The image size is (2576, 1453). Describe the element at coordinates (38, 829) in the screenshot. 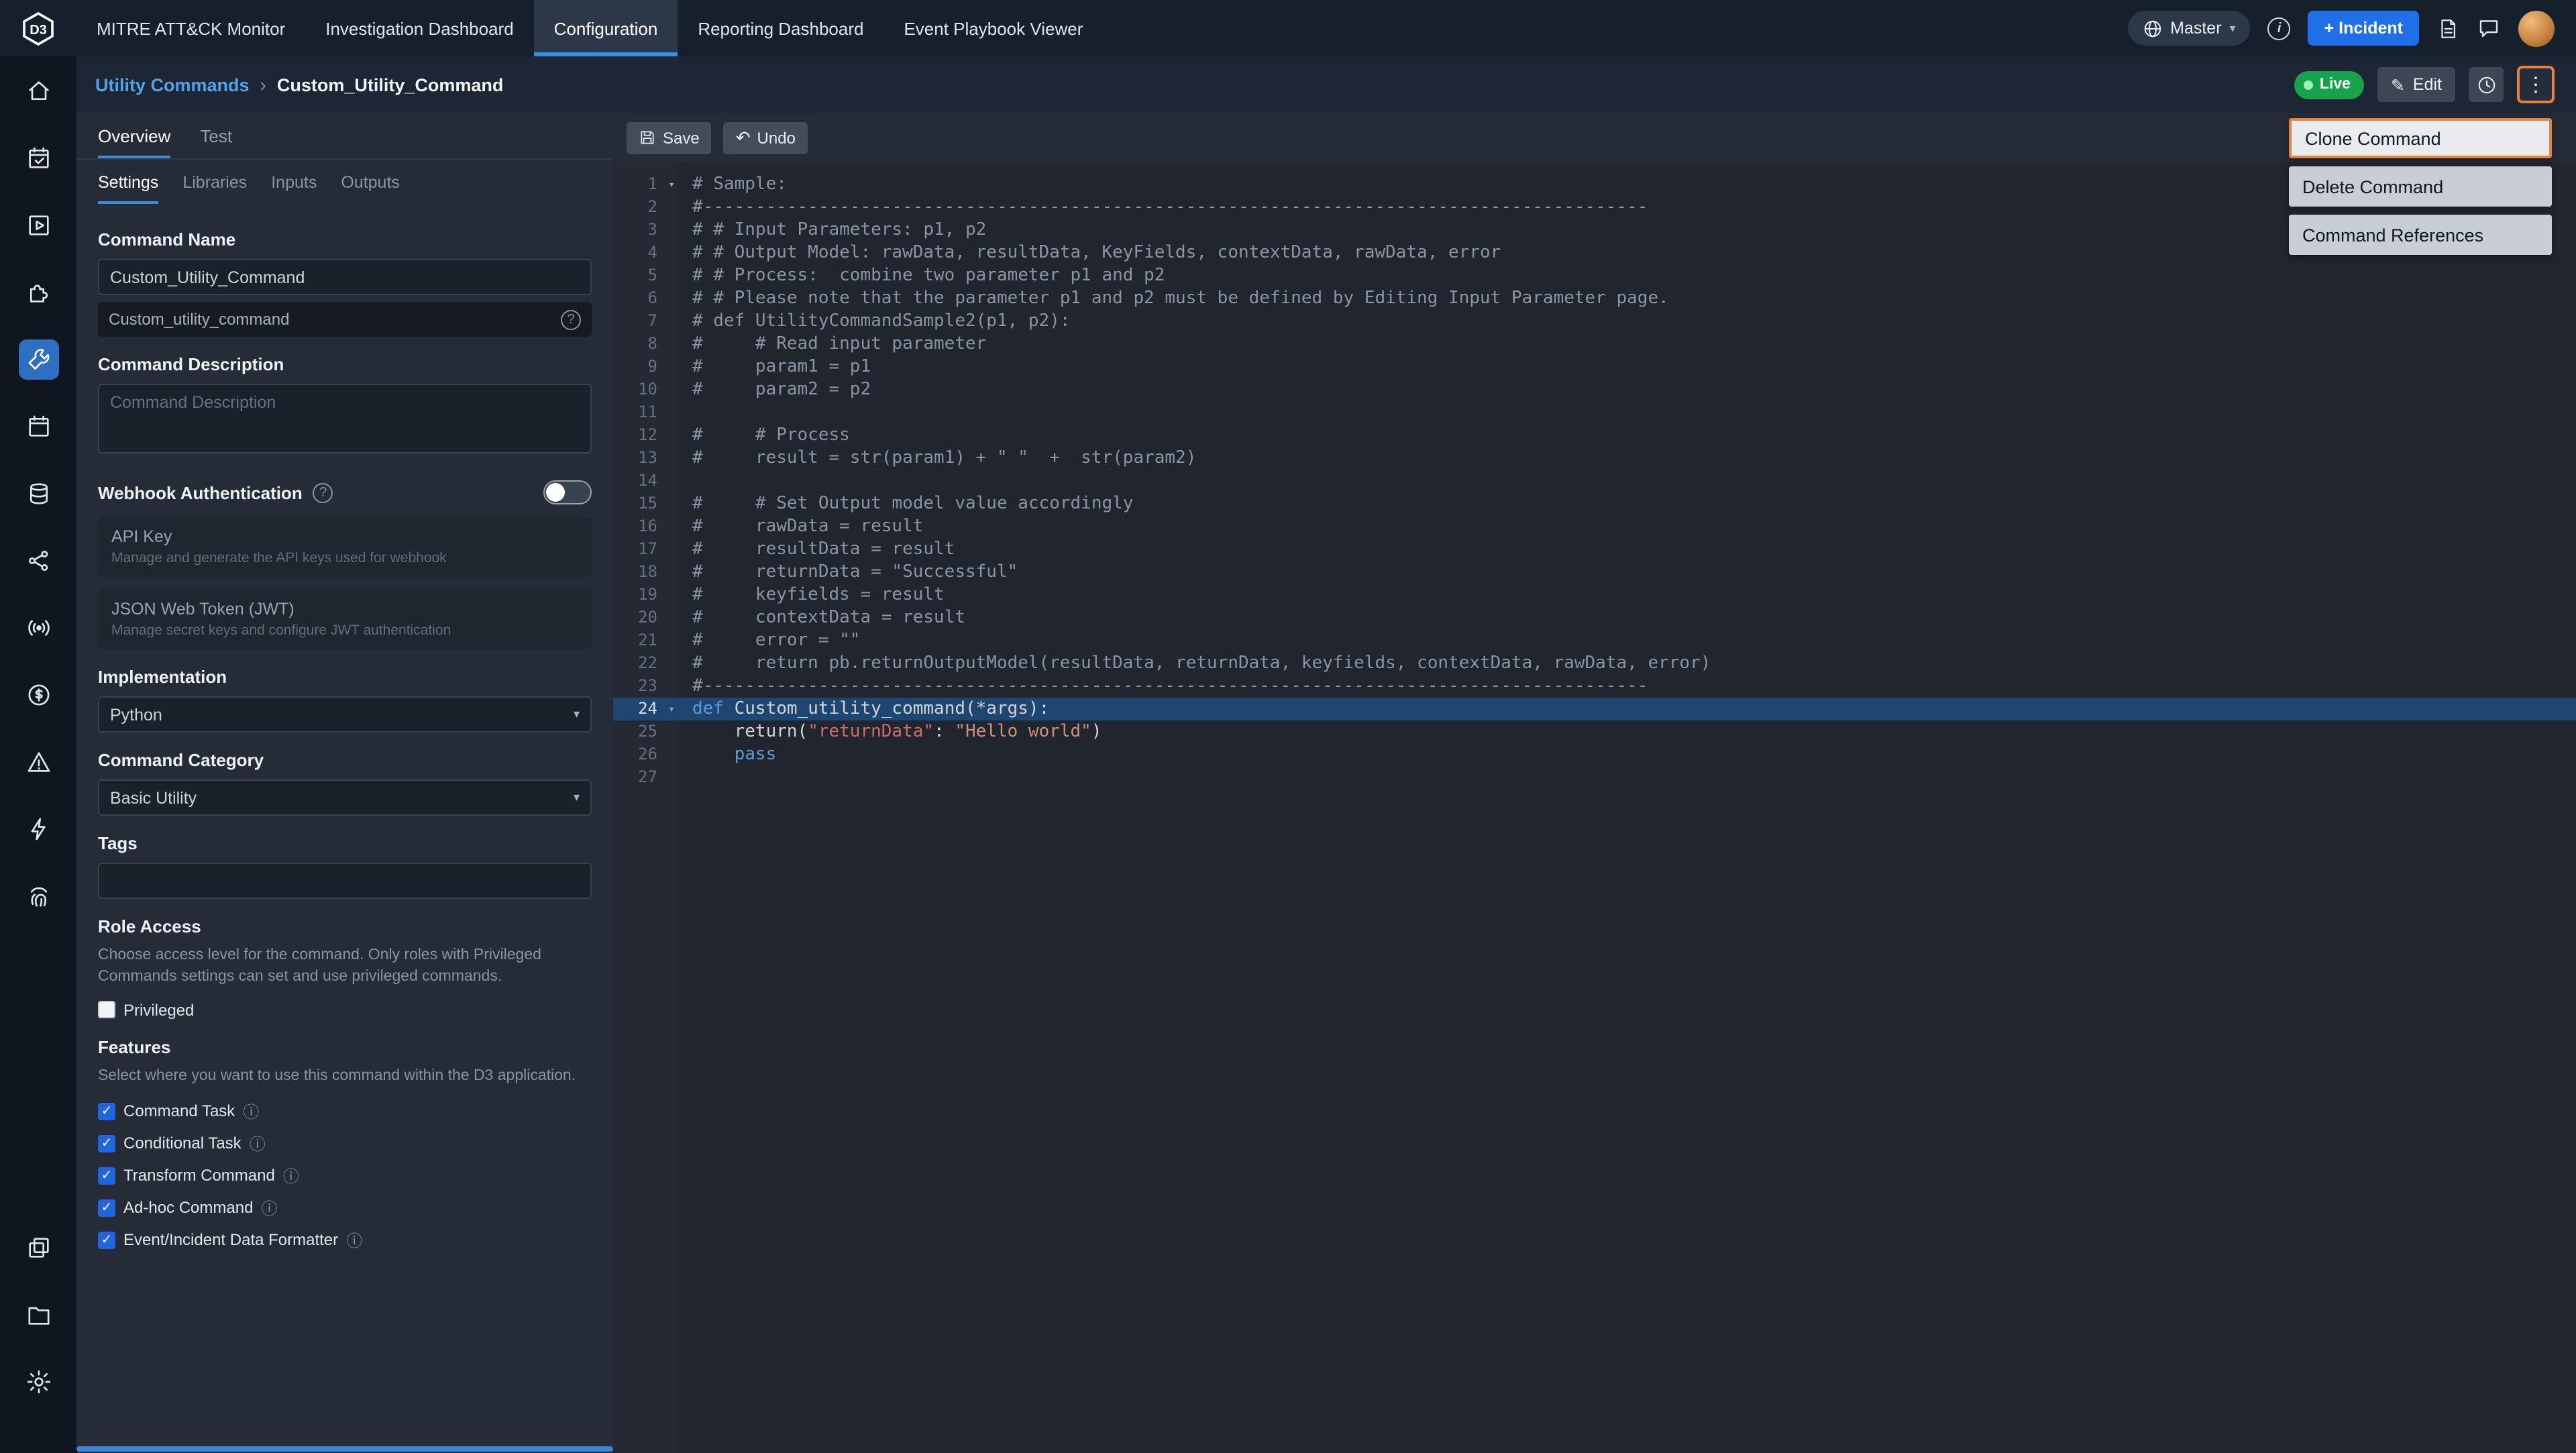

I see `automation-icon` at that location.